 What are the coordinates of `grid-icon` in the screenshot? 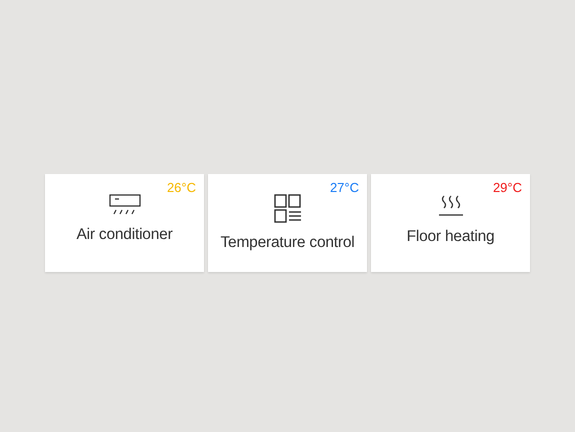 It's located at (288, 209).